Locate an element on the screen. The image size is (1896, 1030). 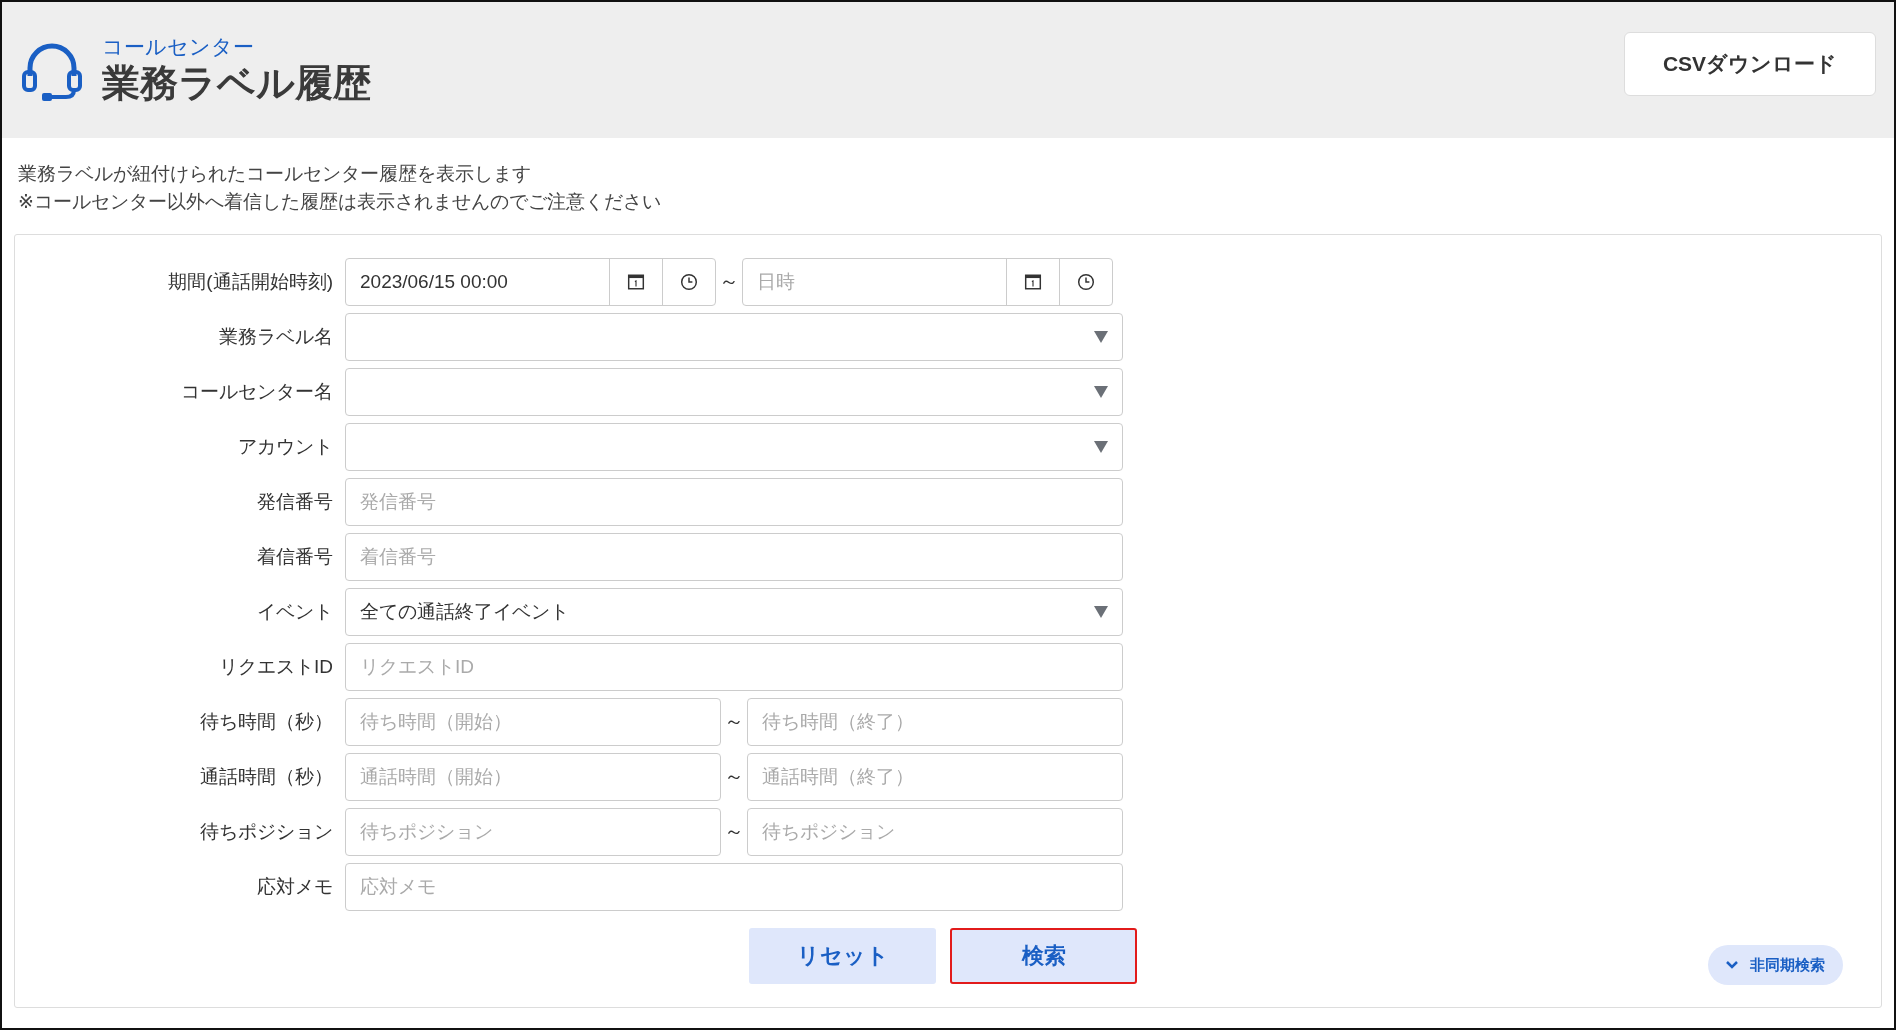
input-field: 発信番号 is located at coordinates (734, 501).